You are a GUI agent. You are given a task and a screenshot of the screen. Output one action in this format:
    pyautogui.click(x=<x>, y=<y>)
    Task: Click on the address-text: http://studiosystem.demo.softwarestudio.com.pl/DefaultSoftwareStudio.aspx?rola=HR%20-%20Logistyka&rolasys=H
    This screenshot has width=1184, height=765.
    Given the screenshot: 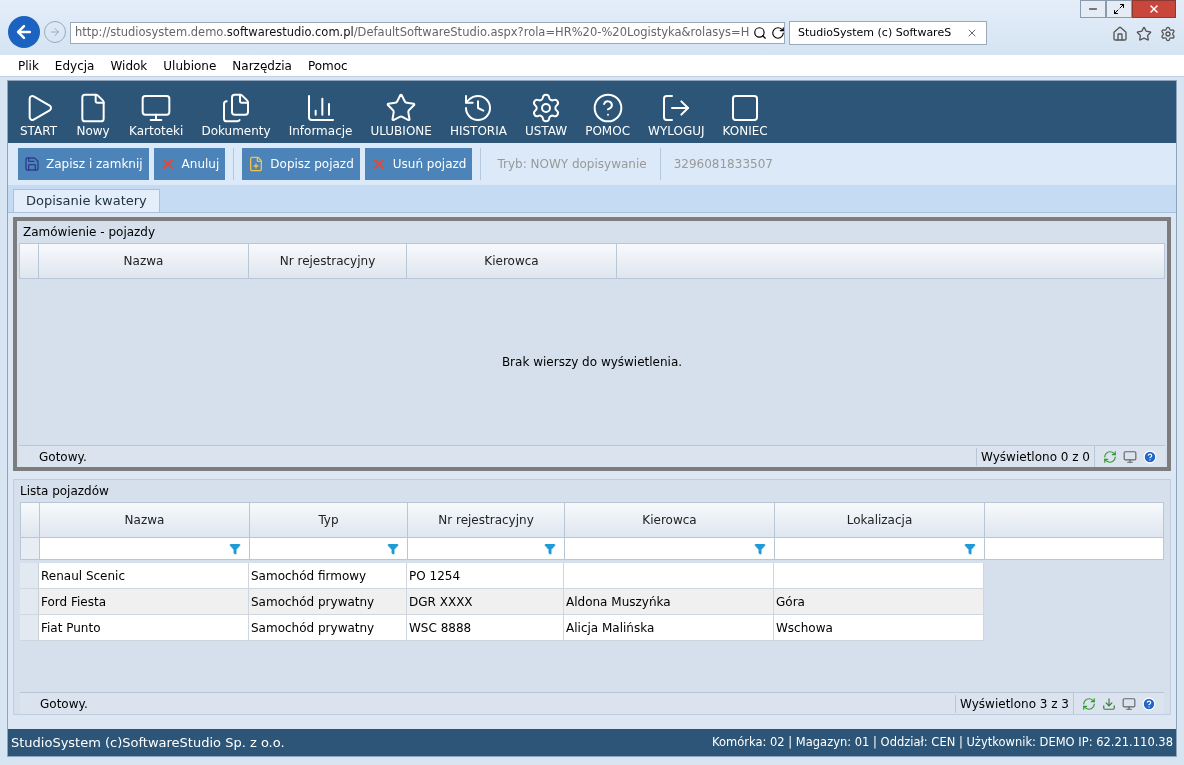 What is the action you would take?
    pyautogui.click(x=412, y=33)
    